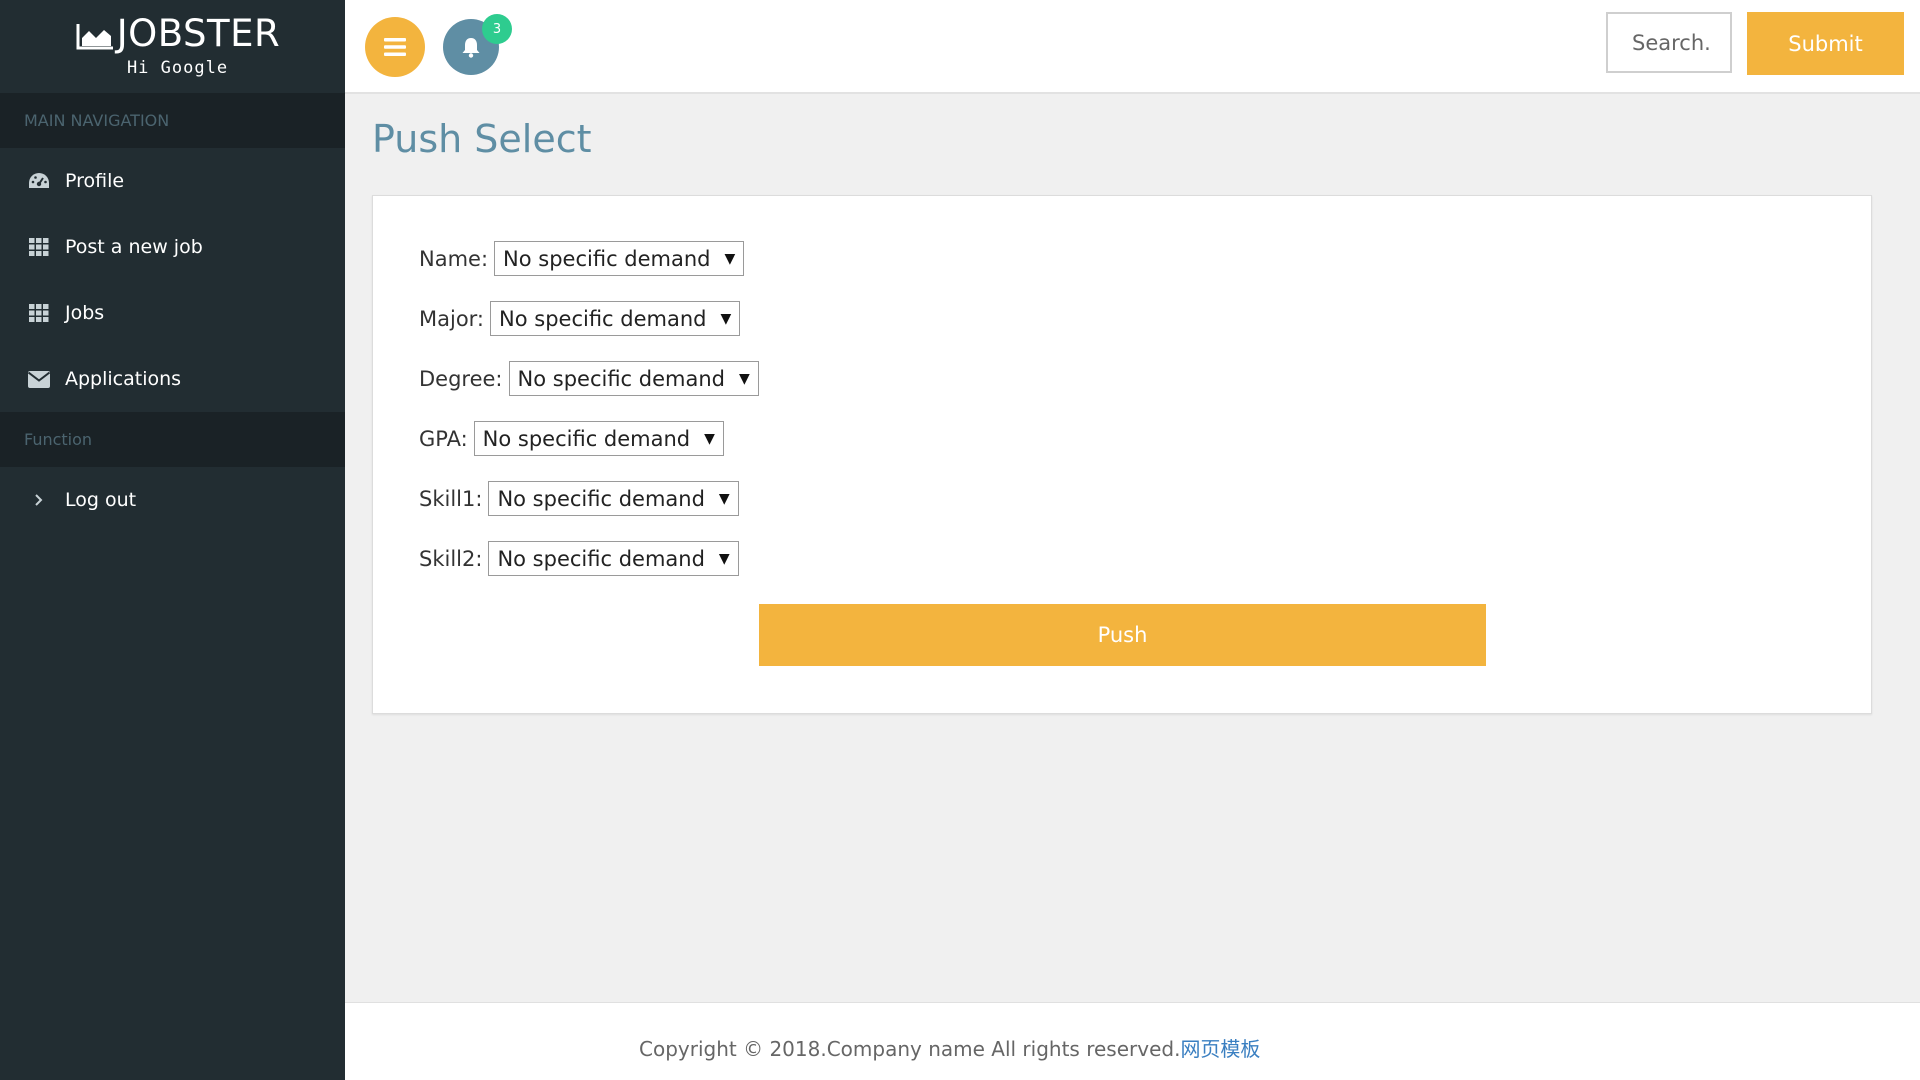 This screenshot has height=1080, width=1920. I want to click on sidebar-item-post-job: Post a new job, so click(172, 247).